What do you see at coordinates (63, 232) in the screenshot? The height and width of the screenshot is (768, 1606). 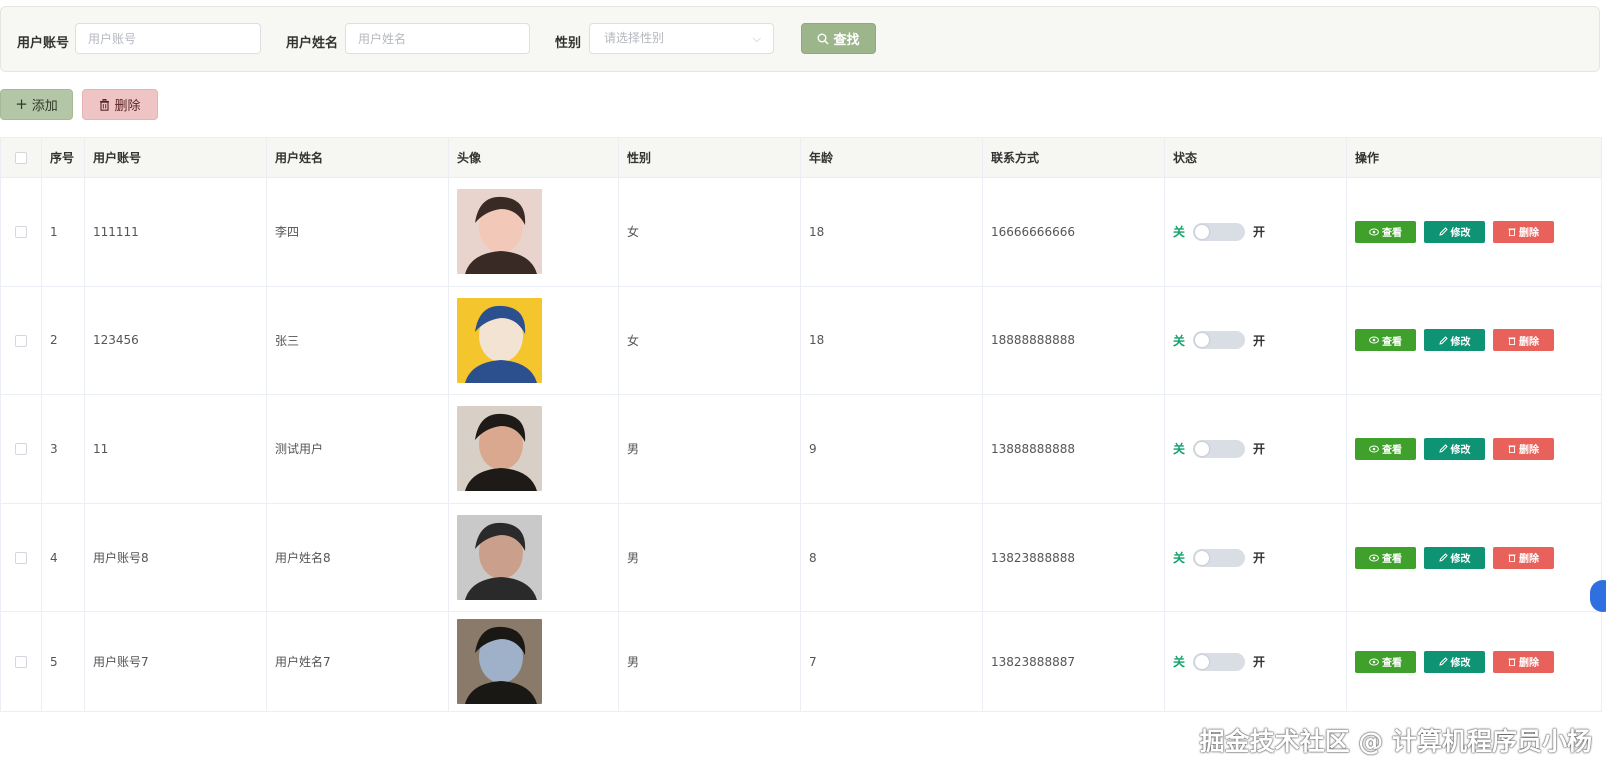 I see `cell-index: 1` at bounding box center [63, 232].